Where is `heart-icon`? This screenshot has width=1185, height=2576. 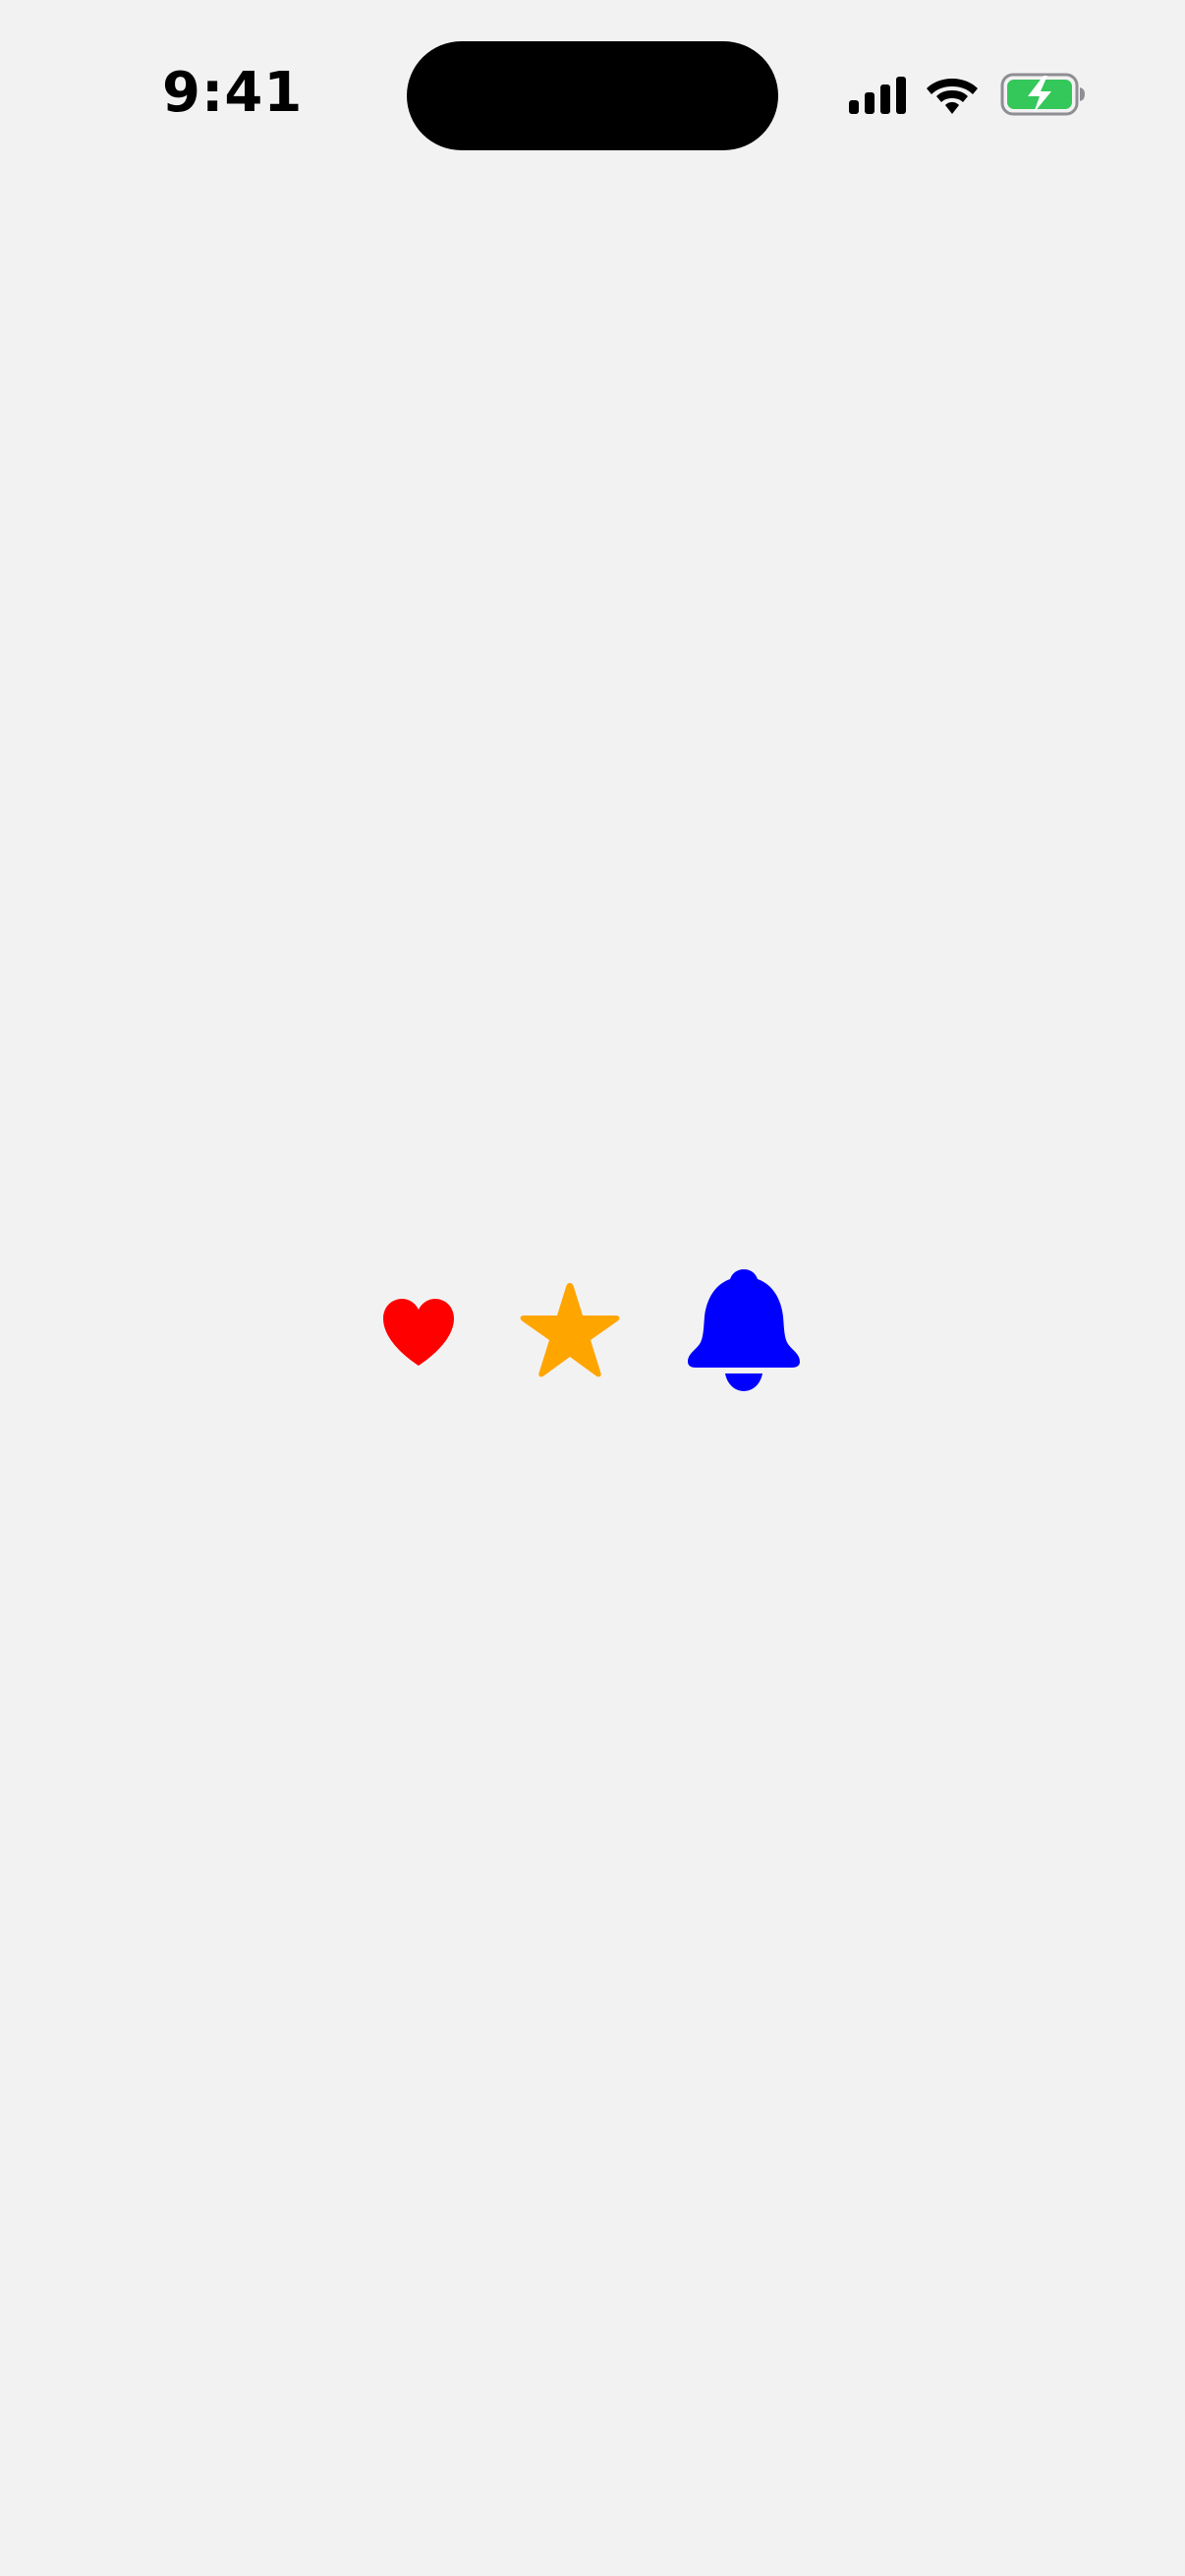
heart-icon is located at coordinates (418, 1332).